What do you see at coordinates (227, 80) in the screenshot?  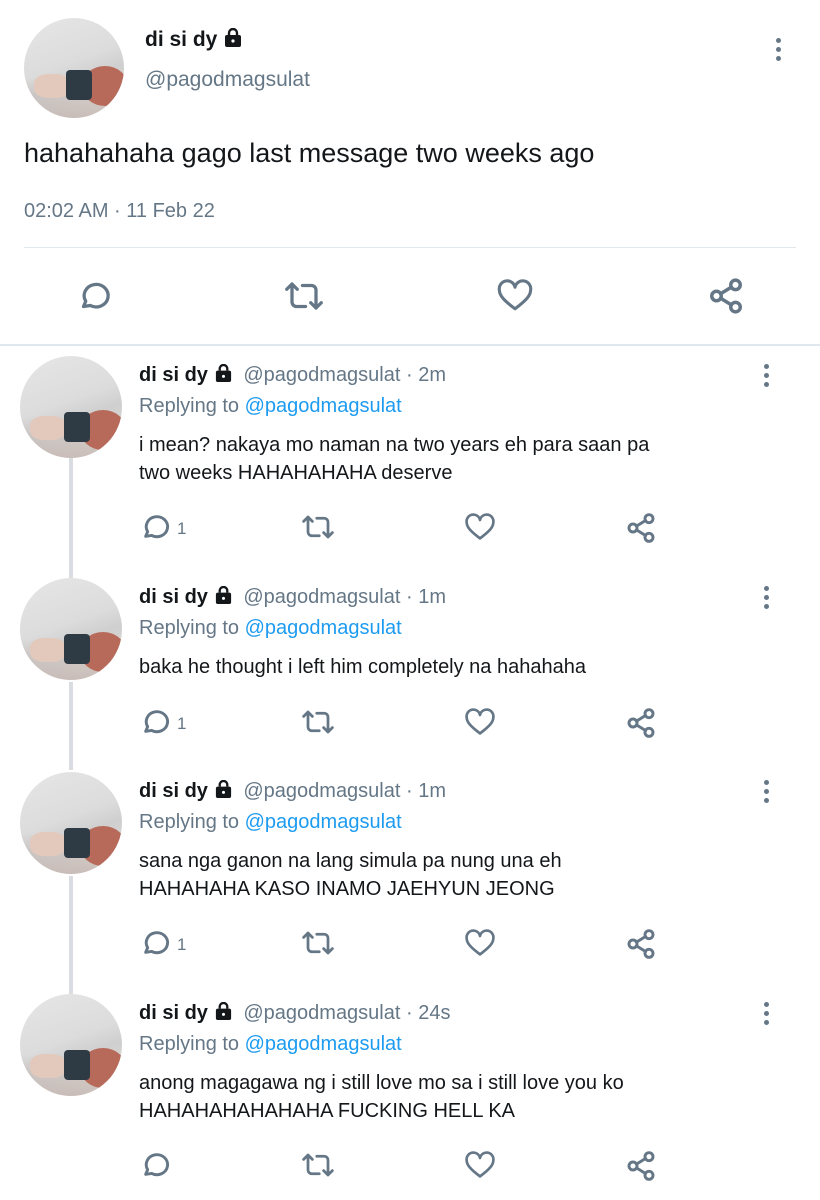 I see `handle: @pagodmagsulat` at bounding box center [227, 80].